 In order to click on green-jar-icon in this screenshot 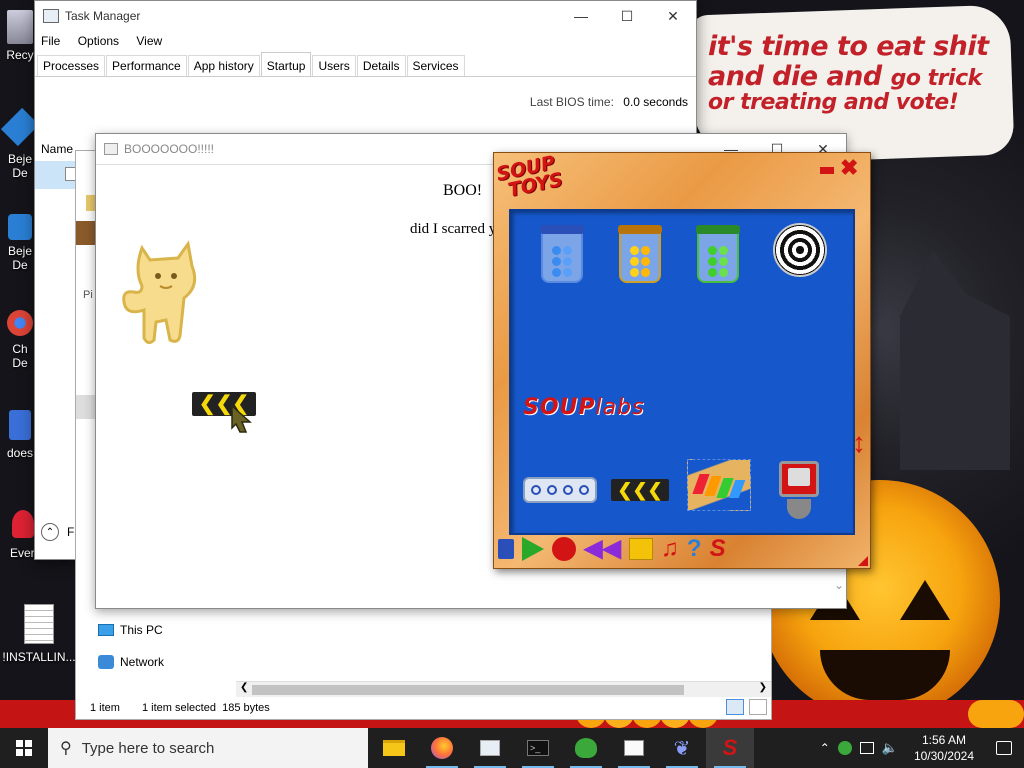, I will do `click(718, 254)`.